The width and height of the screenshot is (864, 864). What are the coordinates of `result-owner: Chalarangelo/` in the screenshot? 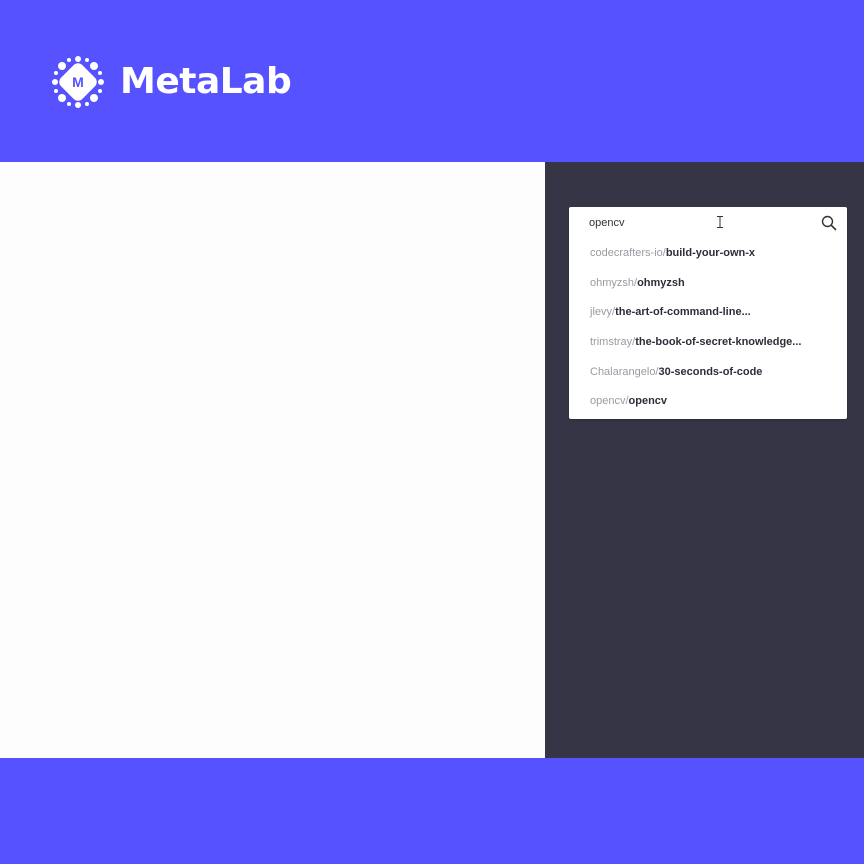 It's located at (624, 371).